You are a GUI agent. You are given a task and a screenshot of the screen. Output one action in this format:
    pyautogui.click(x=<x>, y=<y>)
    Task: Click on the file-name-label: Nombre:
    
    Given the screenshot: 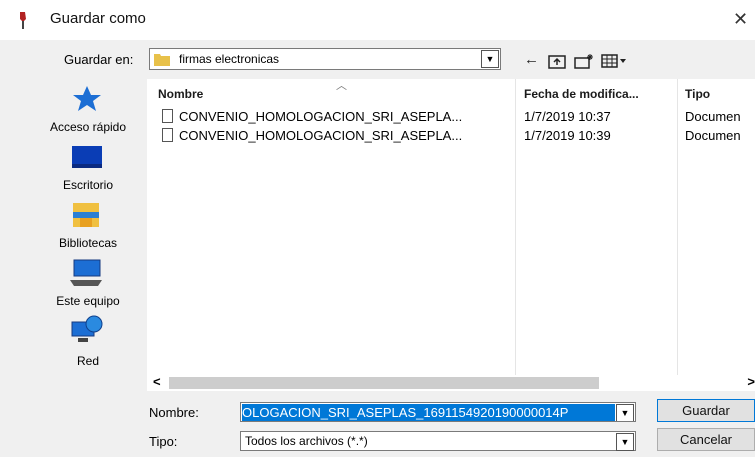 What is the action you would take?
    pyautogui.click(x=174, y=412)
    